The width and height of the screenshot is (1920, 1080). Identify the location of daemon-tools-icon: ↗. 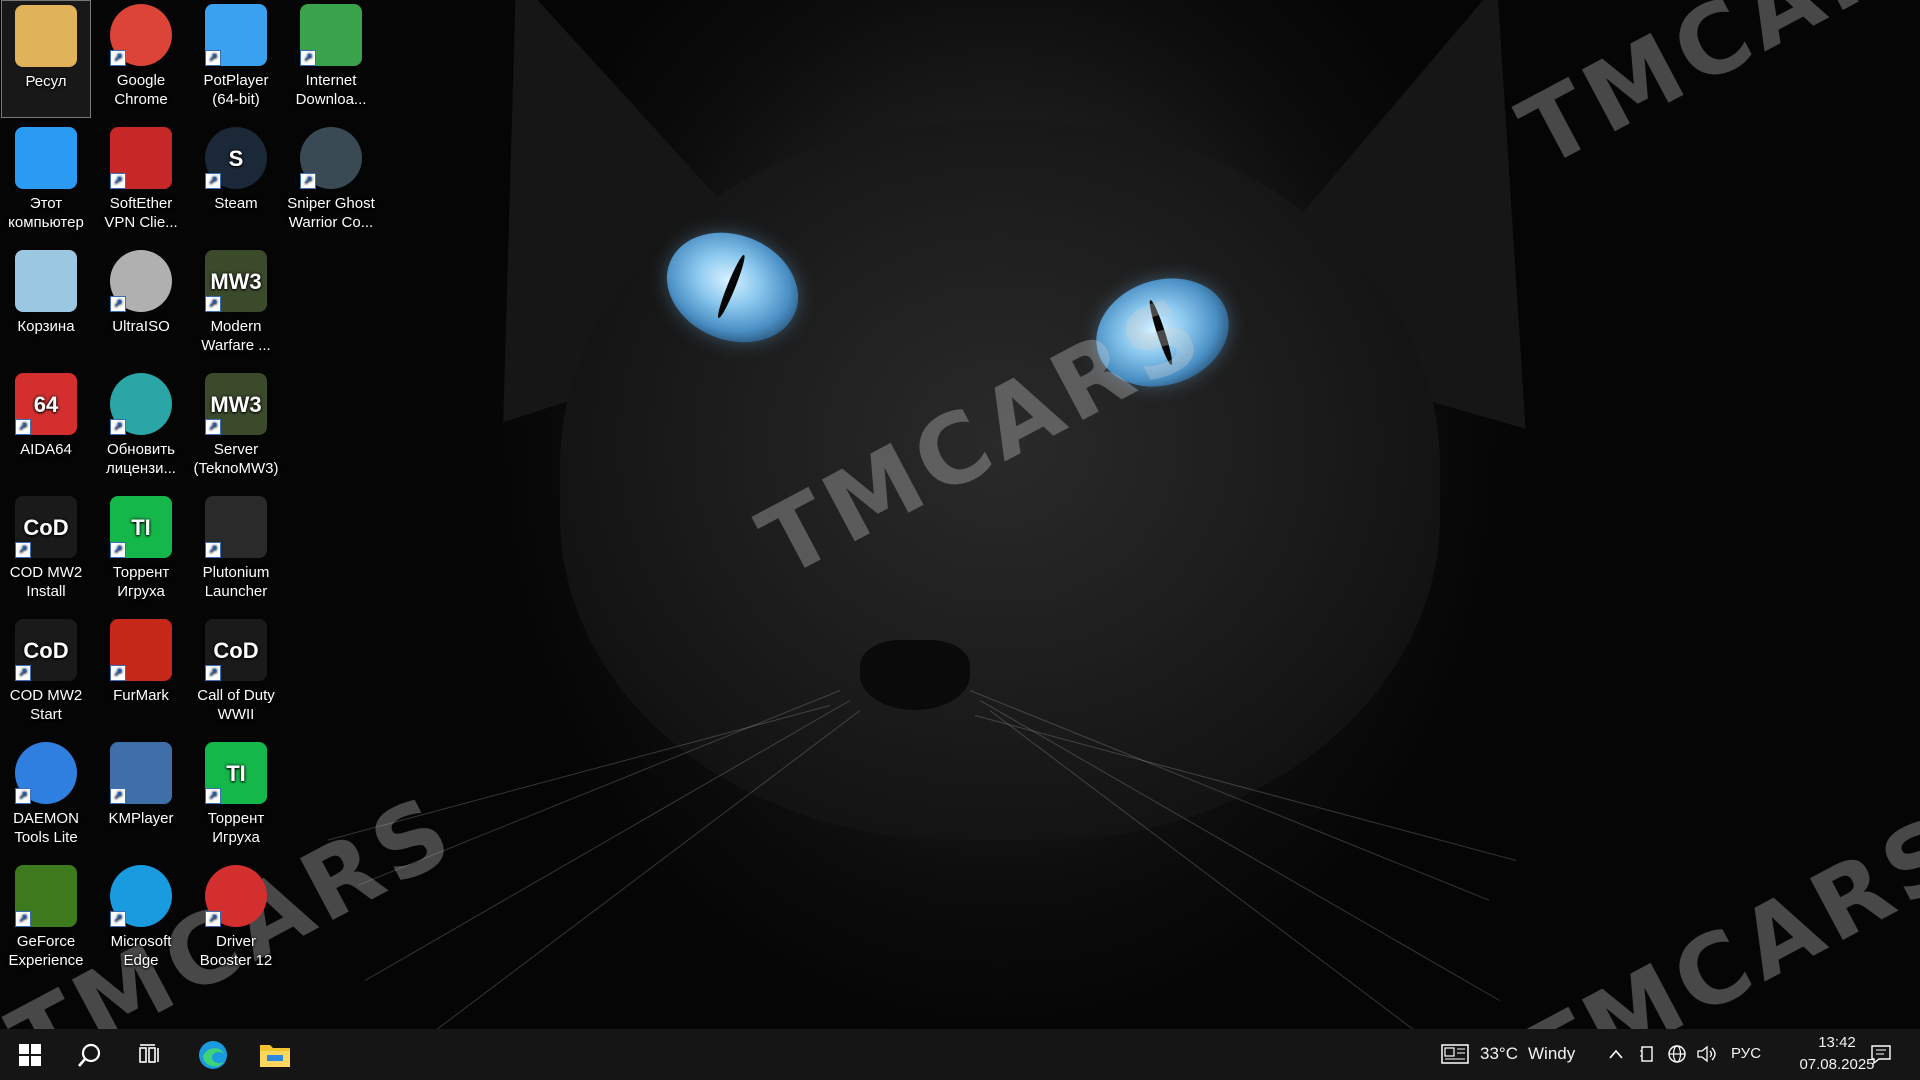
(46, 773).